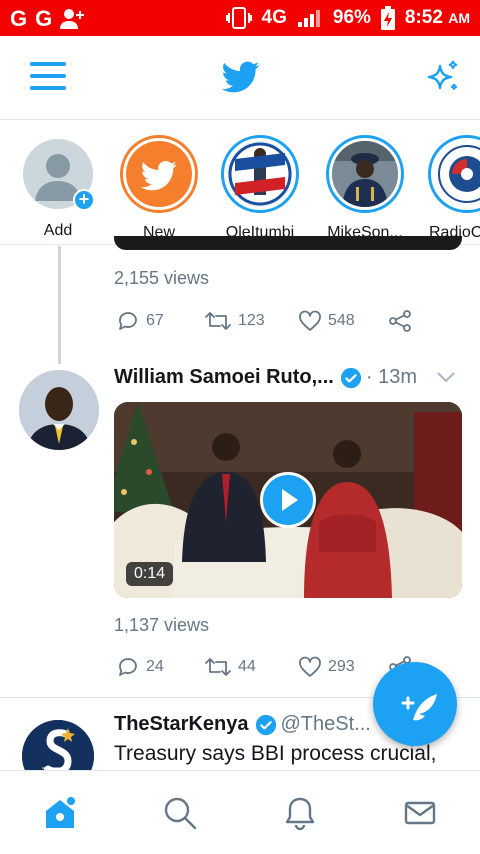 The width and height of the screenshot is (480, 854). I want to click on status-bar: G G 4G 96% 8:52 AM, so click(240, 18).